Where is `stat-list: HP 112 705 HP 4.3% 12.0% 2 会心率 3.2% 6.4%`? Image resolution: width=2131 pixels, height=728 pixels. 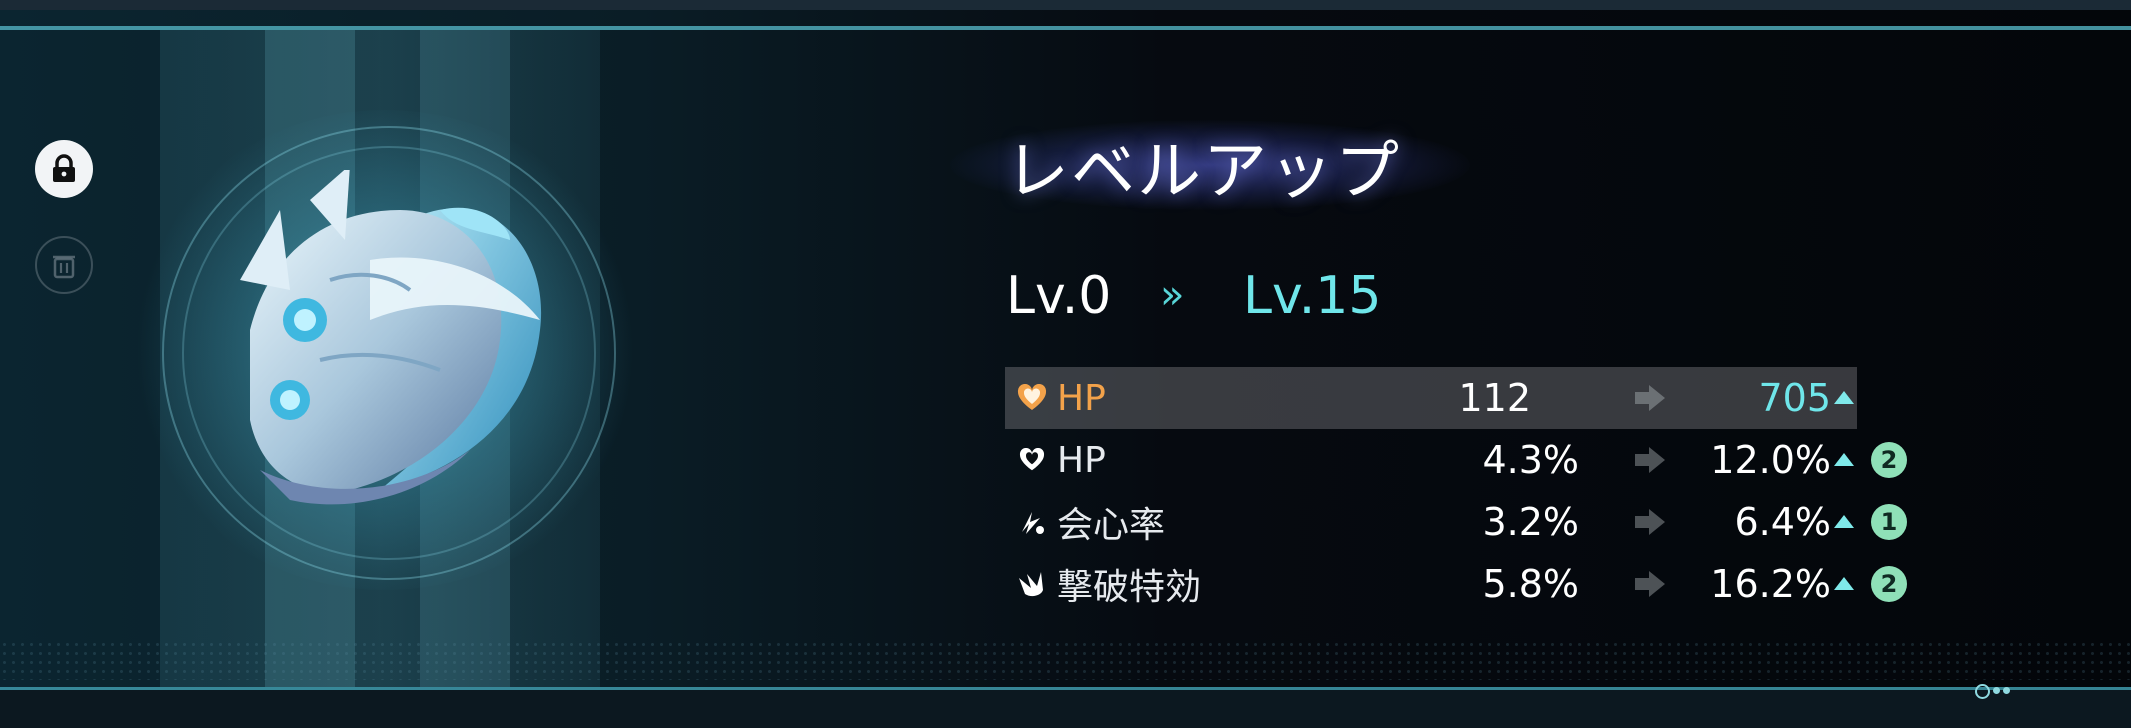 stat-list: HP 112 705 HP 4.3% 12.0% 2 会心率 3.2% 6.4% is located at coordinates (1456, 491).